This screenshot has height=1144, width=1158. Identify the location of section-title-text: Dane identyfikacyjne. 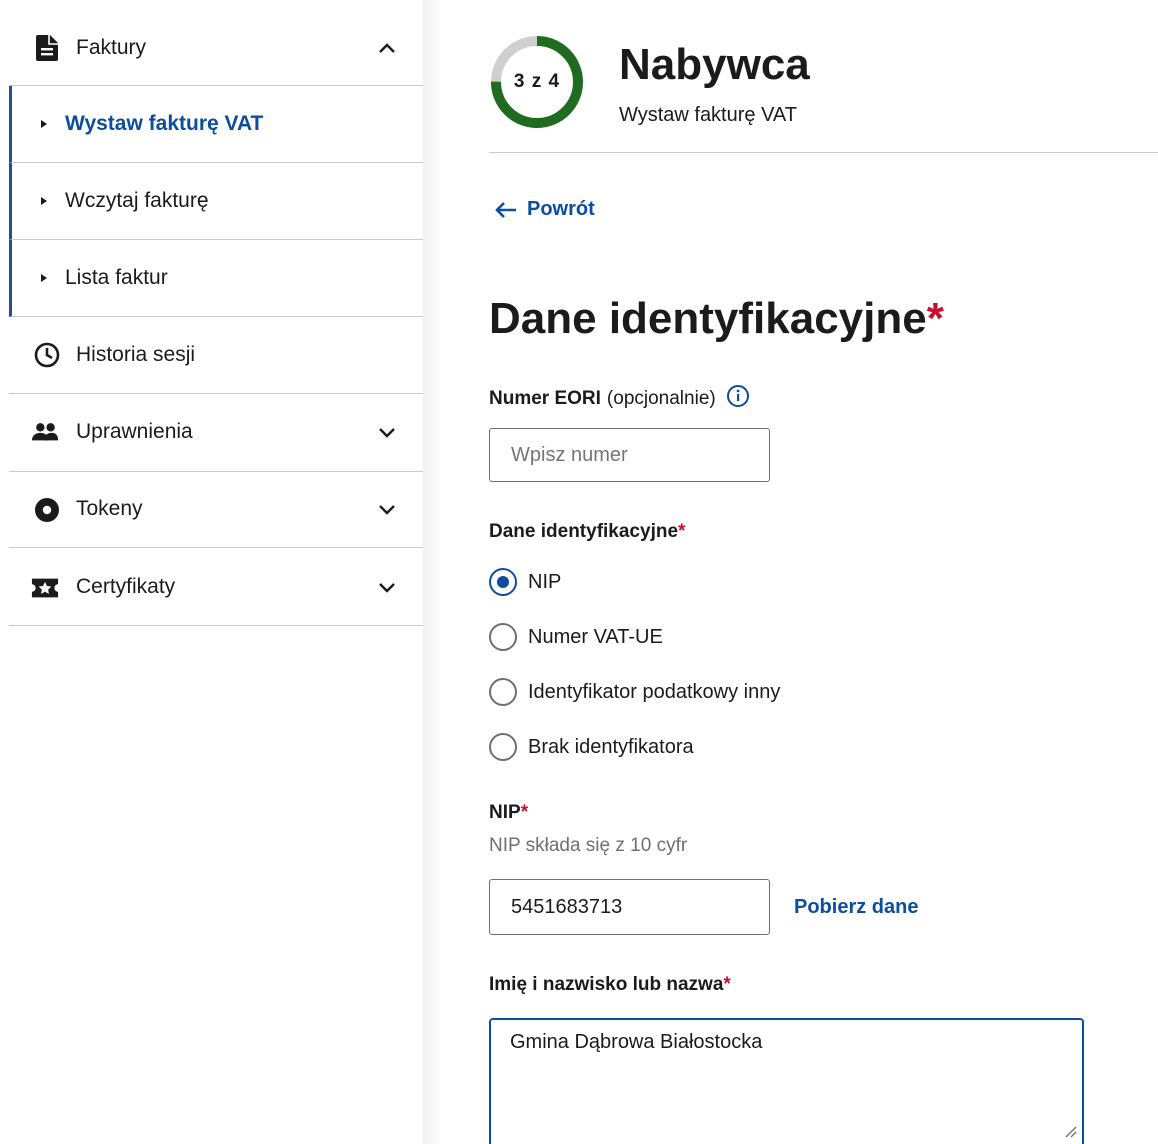
(708, 318).